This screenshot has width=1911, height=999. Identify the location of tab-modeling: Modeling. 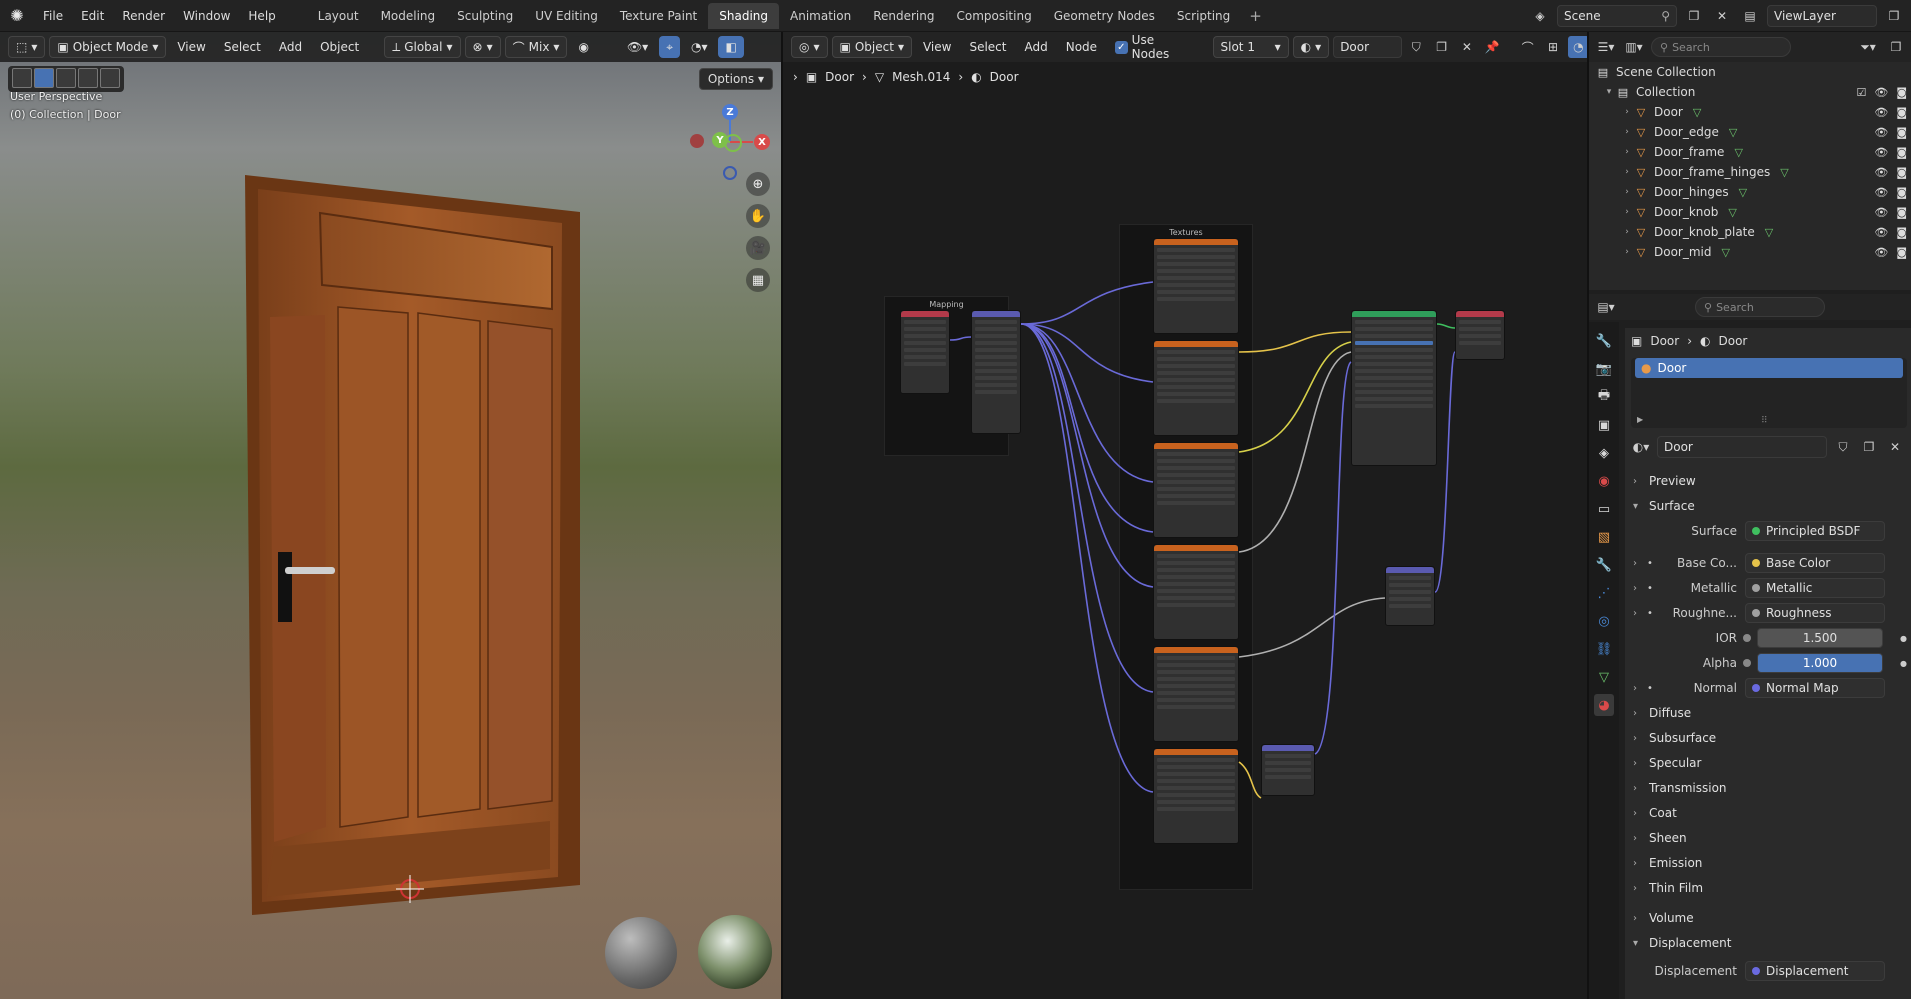
(408, 16).